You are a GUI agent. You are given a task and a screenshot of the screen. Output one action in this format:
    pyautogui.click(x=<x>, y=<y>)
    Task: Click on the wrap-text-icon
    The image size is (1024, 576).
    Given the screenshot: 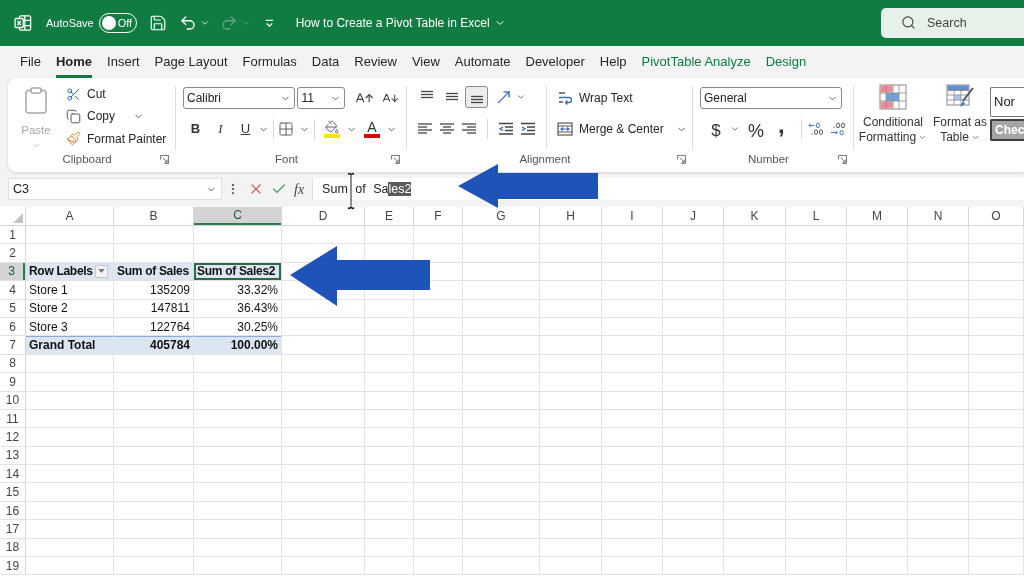 What is the action you would take?
    pyautogui.click(x=565, y=98)
    